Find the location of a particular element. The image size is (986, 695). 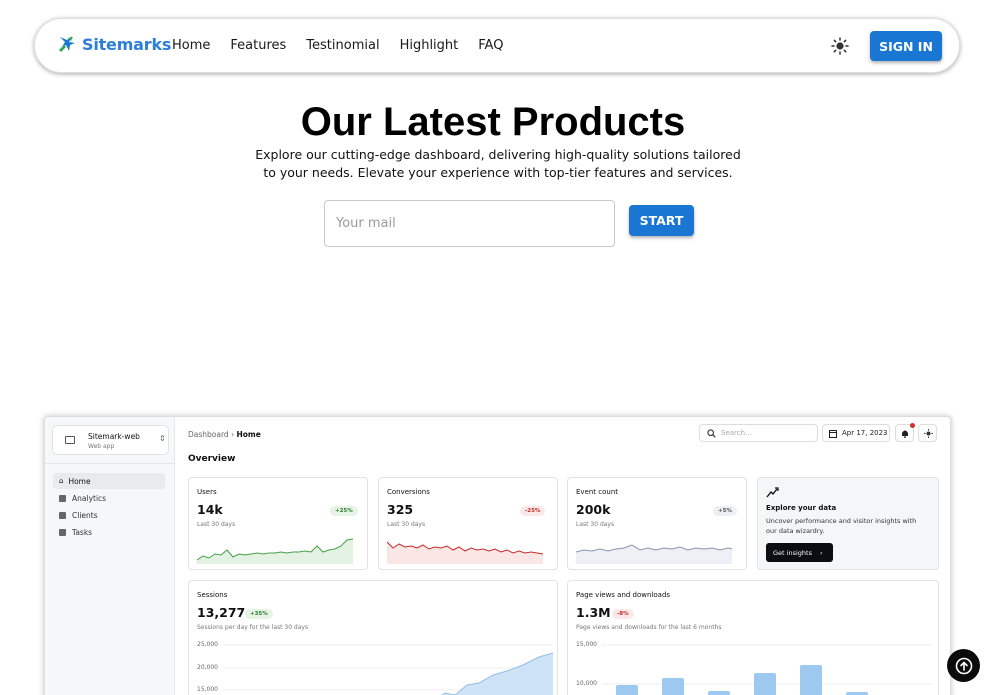

stat-value: 200k is located at coordinates (593, 509).